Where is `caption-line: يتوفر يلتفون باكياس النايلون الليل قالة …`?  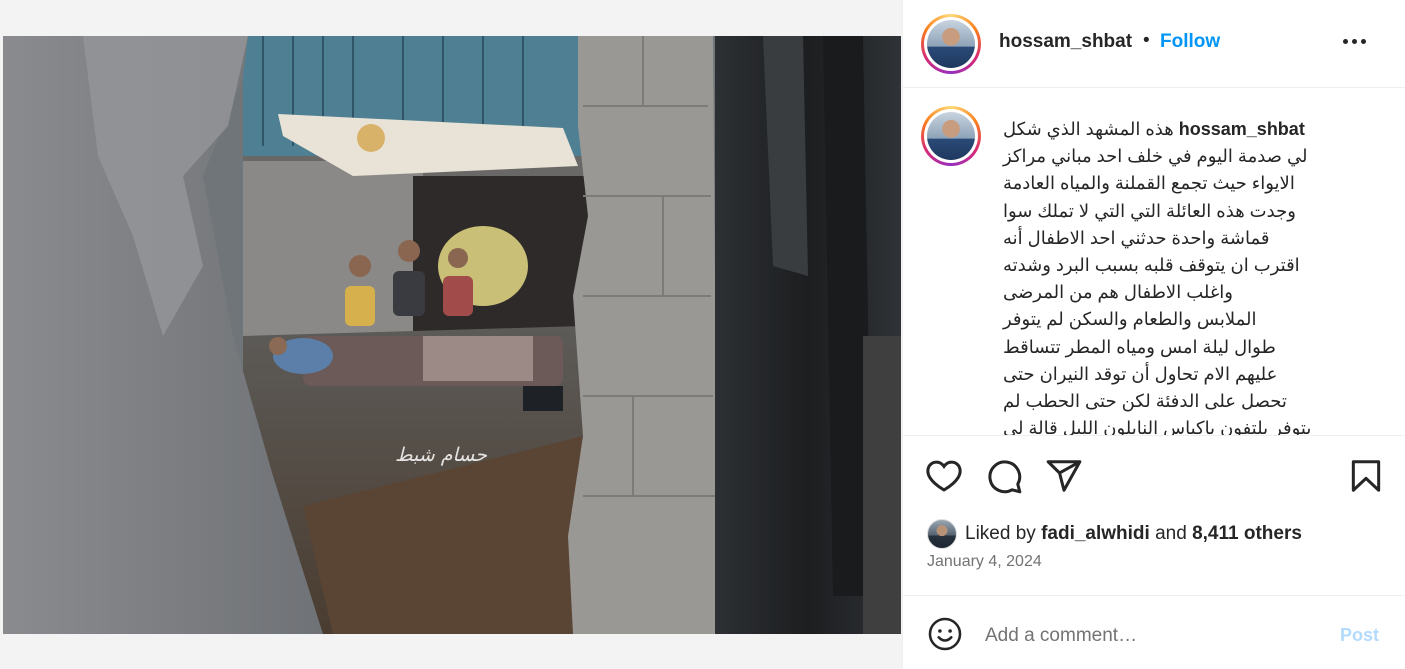 caption-line: يتوفر يلتفون باكياس النايلون الليل قالة … is located at coordinates (1157, 427).